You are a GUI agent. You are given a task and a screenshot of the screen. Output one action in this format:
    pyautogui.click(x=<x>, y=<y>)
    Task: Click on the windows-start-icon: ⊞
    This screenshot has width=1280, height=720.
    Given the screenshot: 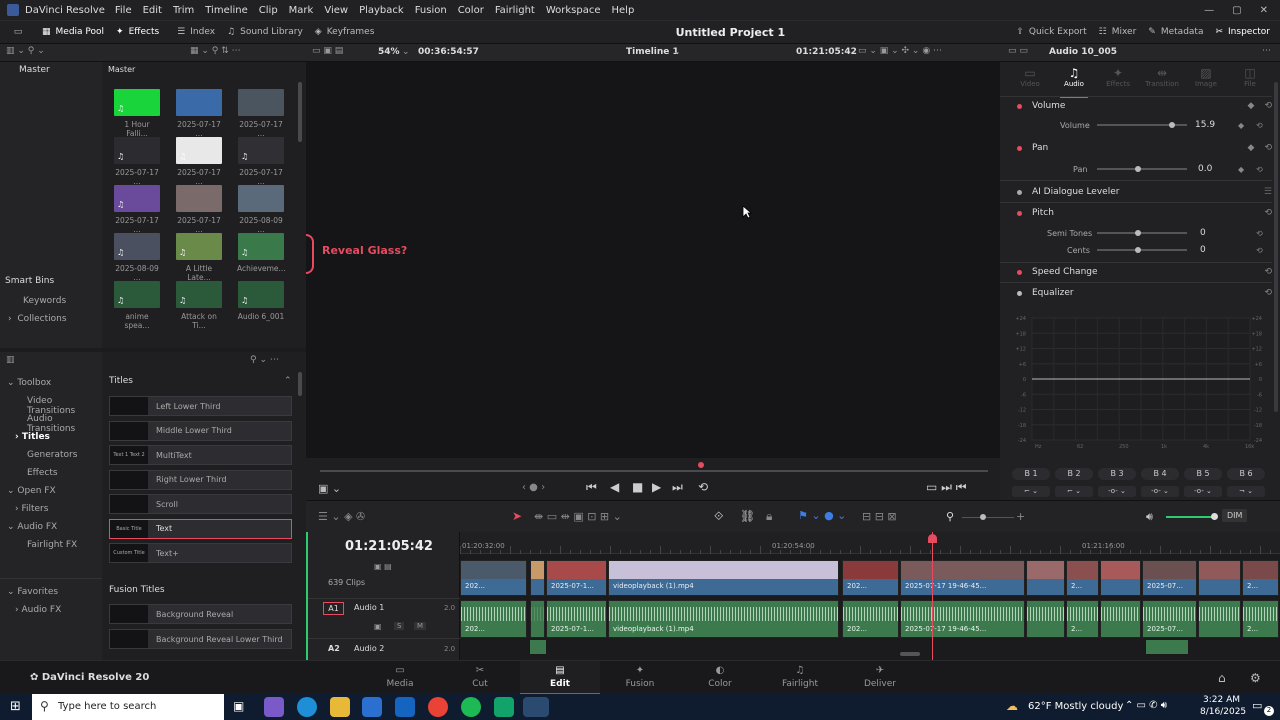 What is the action you would take?
    pyautogui.click(x=15, y=706)
    